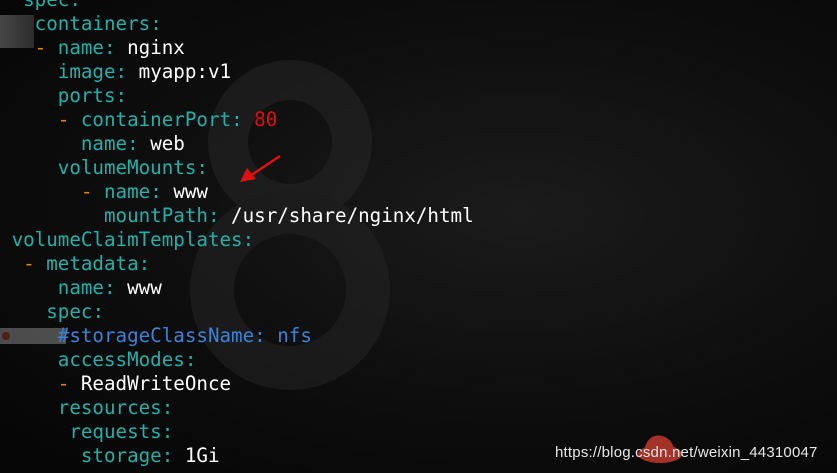 The height and width of the screenshot is (473, 837). Describe the element at coordinates (237, 48) in the screenshot. I see `code-line: - name: nginx` at that location.